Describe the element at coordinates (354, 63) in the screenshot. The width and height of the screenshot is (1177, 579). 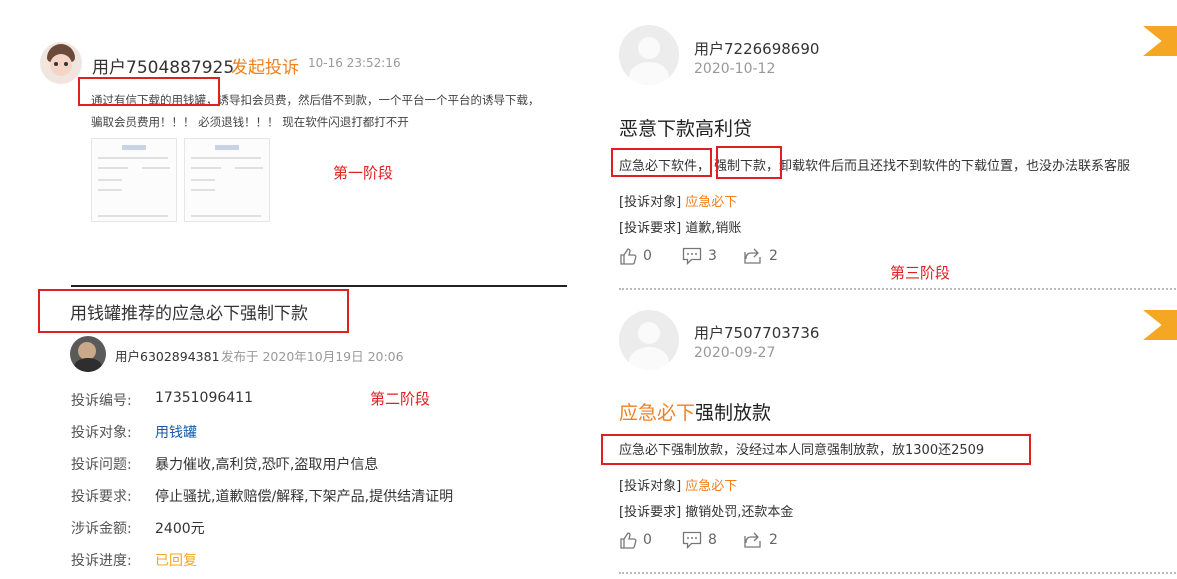
I see `post-time: 10-16 23:52:16` at that location.